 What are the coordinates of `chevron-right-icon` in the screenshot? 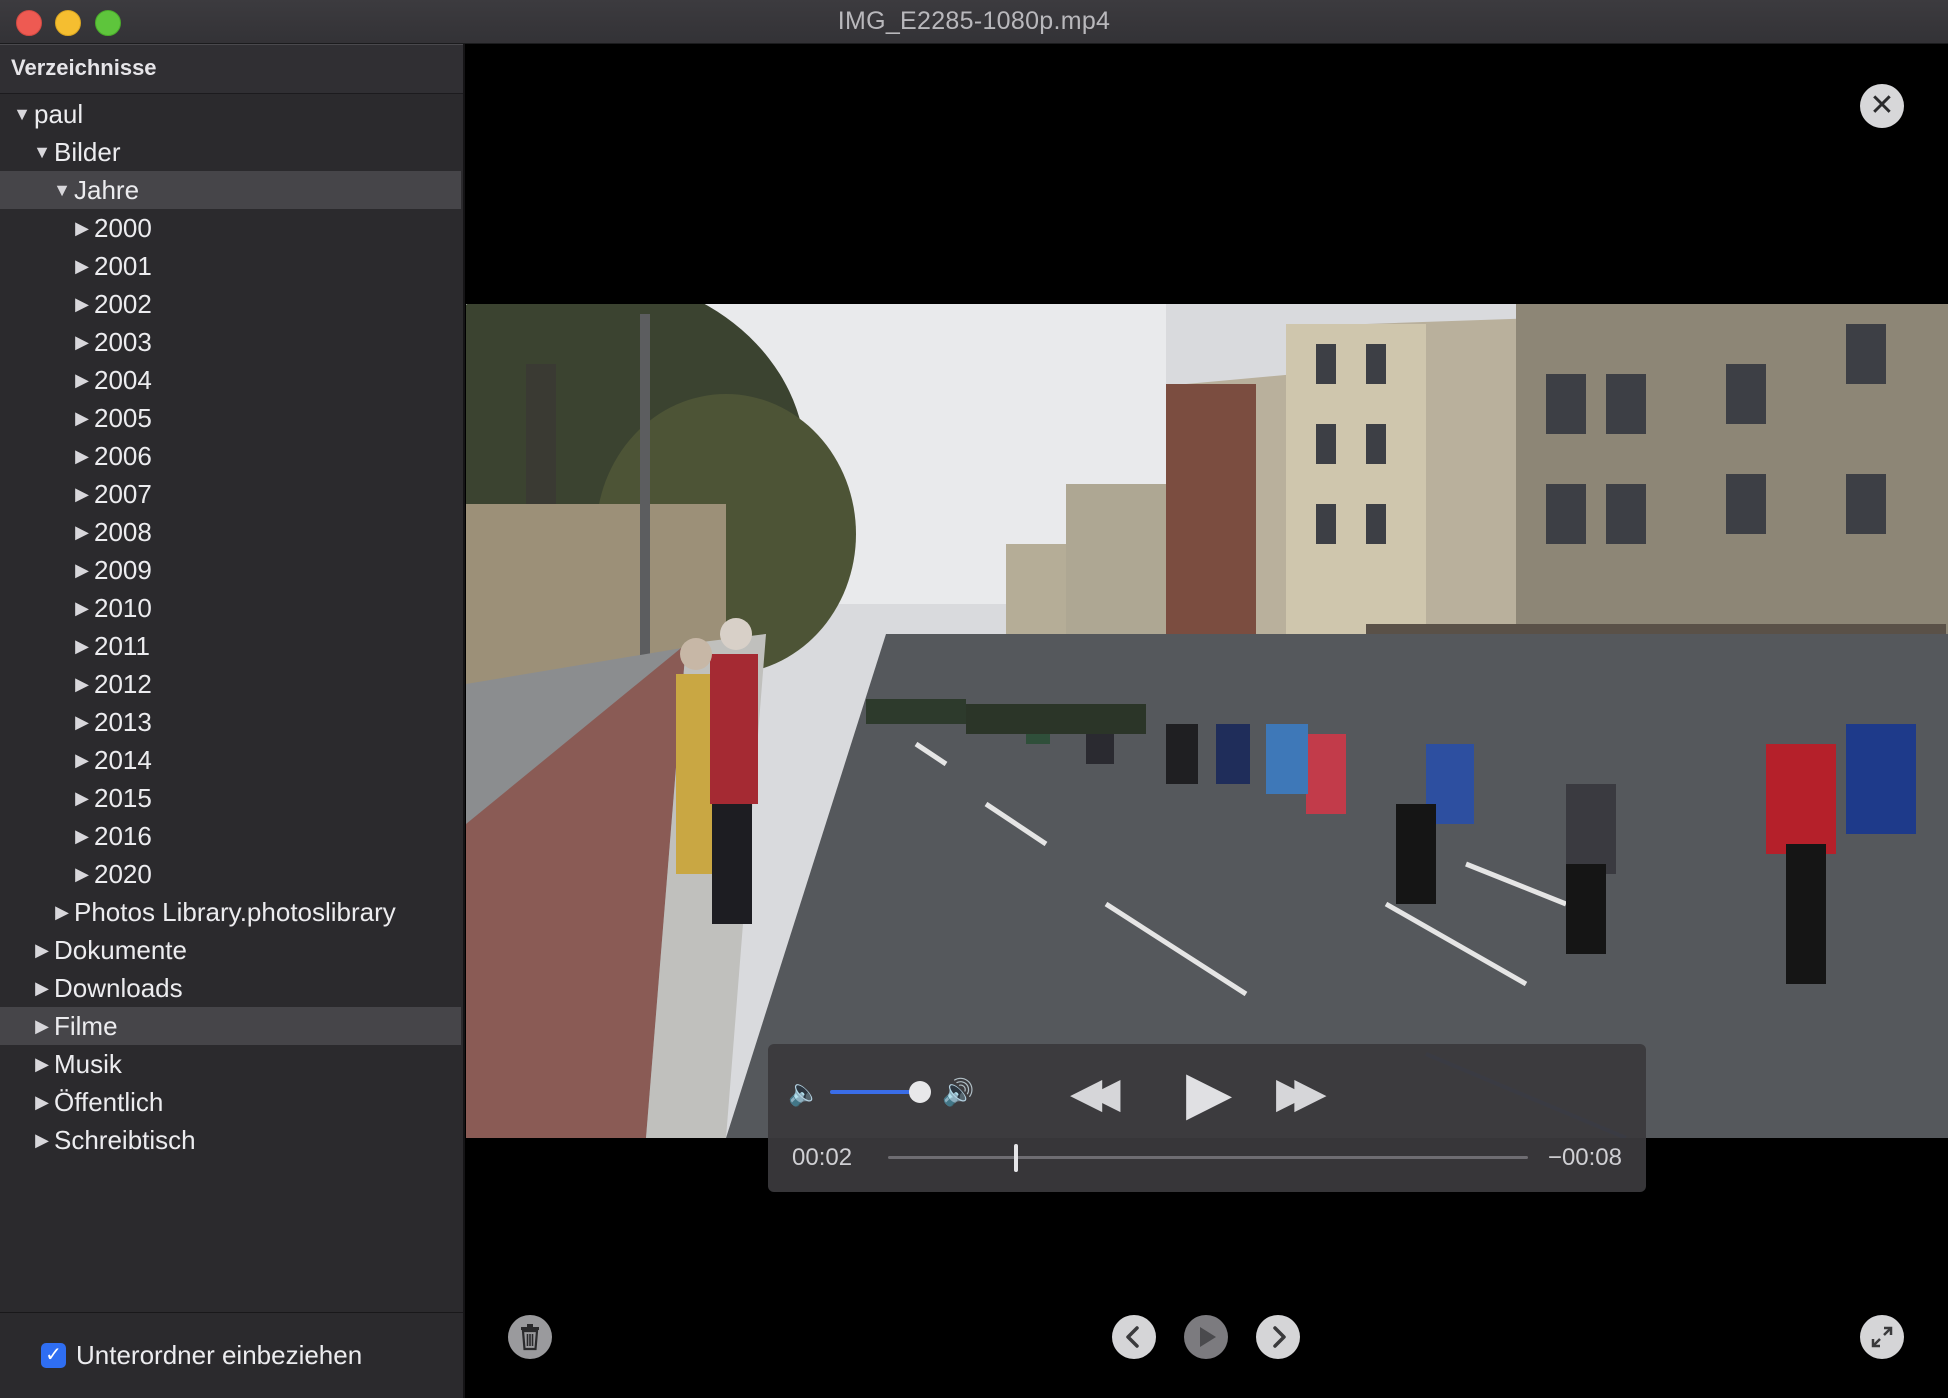 It's located at (1279, 1337).